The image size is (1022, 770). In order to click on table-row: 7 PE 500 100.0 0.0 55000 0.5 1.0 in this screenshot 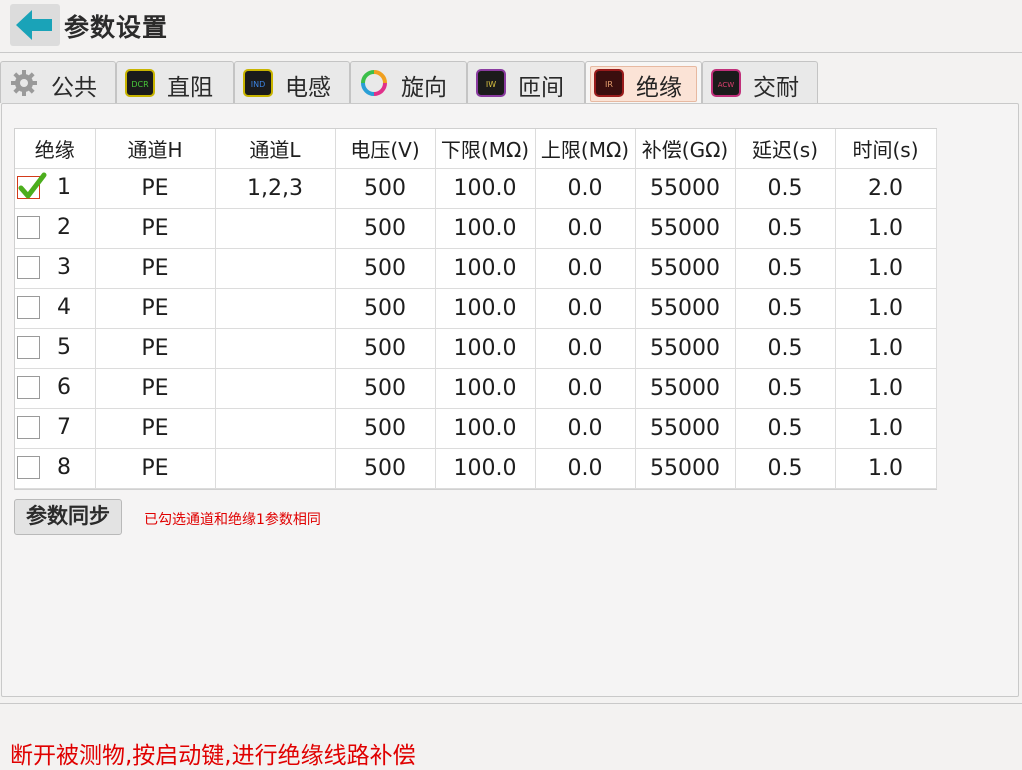, I will do `click(476, 428)`.